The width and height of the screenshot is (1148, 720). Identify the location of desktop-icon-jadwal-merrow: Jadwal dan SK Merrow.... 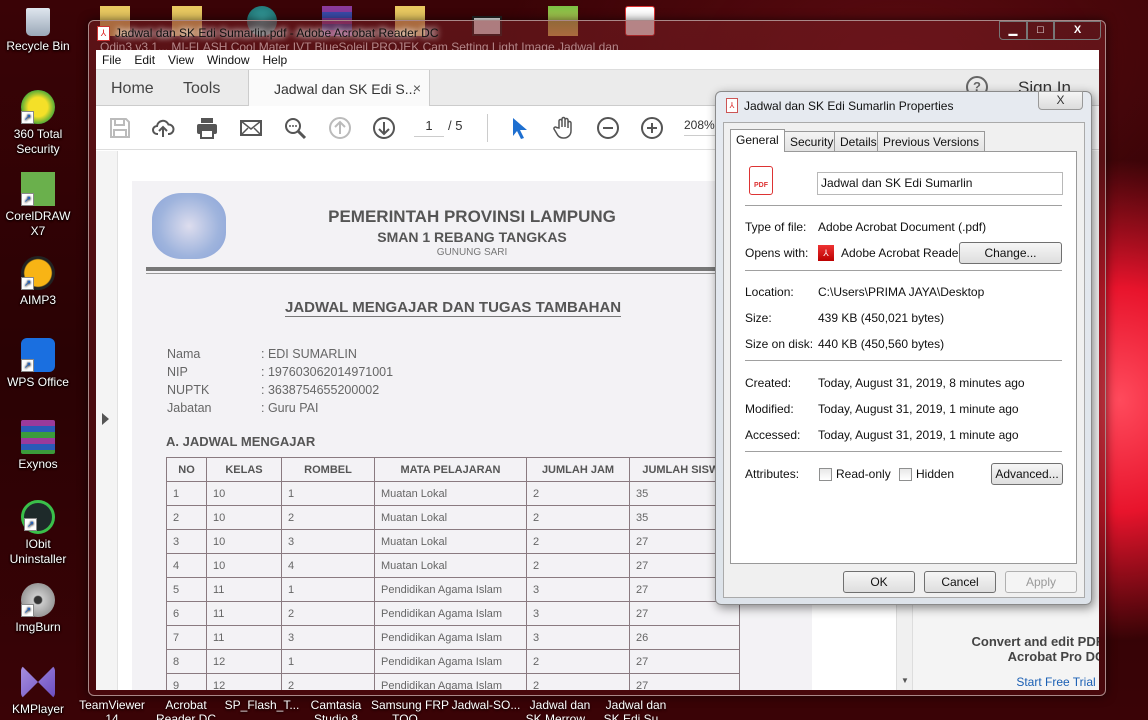
(560, 709).